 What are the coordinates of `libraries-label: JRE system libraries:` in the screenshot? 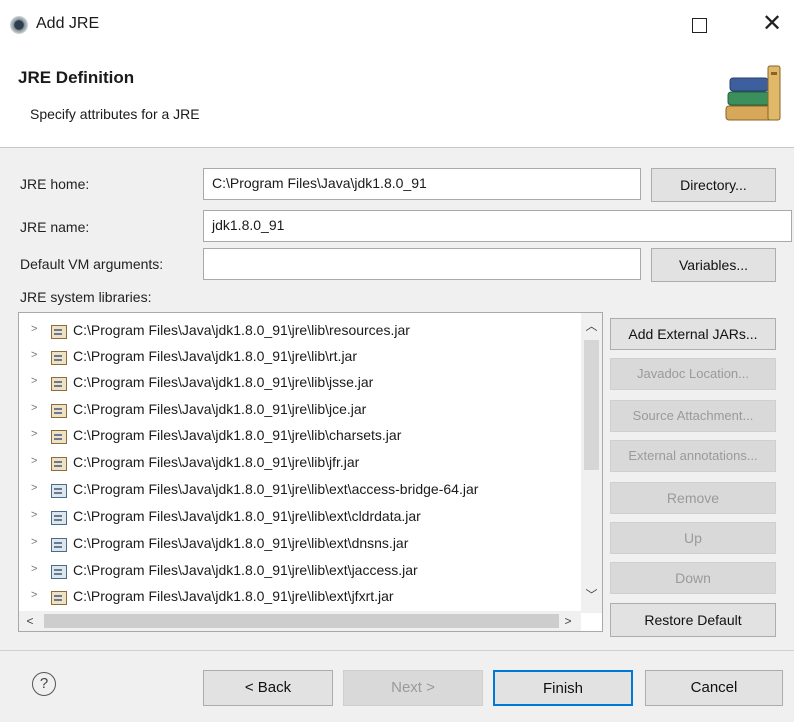 It's located at (86, 297).